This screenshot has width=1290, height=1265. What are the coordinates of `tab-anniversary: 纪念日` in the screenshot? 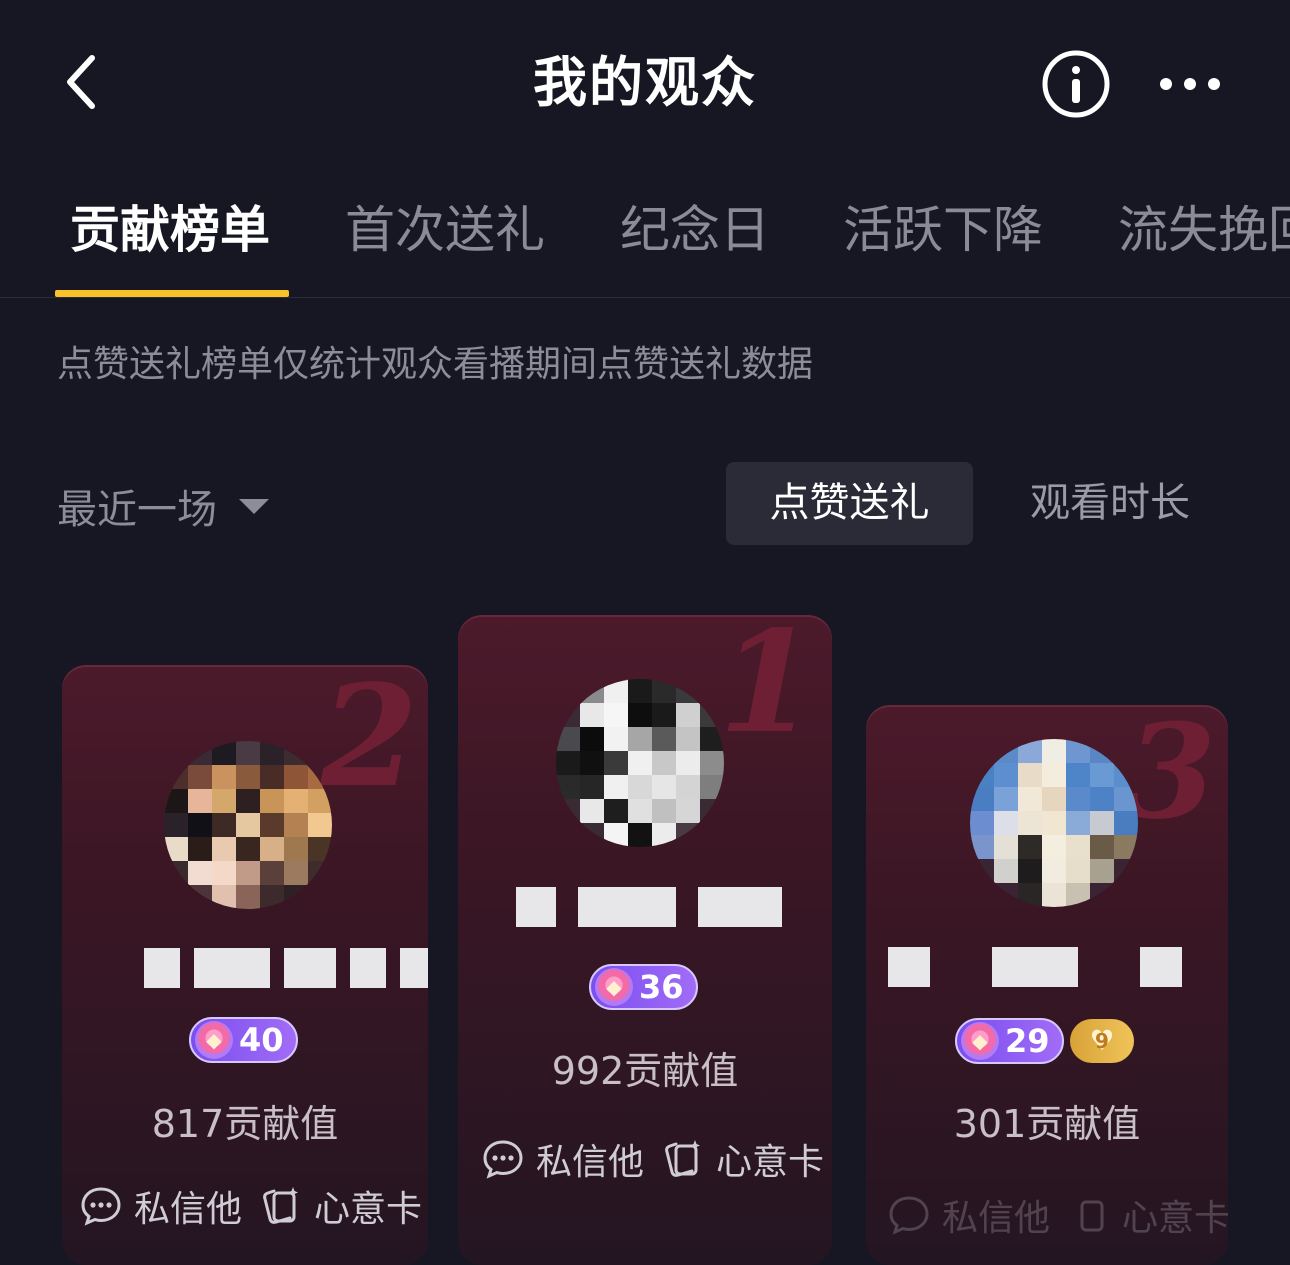 It's located at (695, 230).